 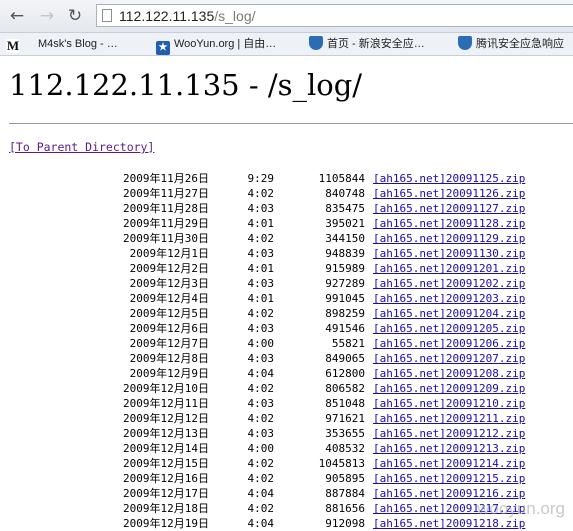 I want to click on file-size: 849065, so click(x=345, y=358).